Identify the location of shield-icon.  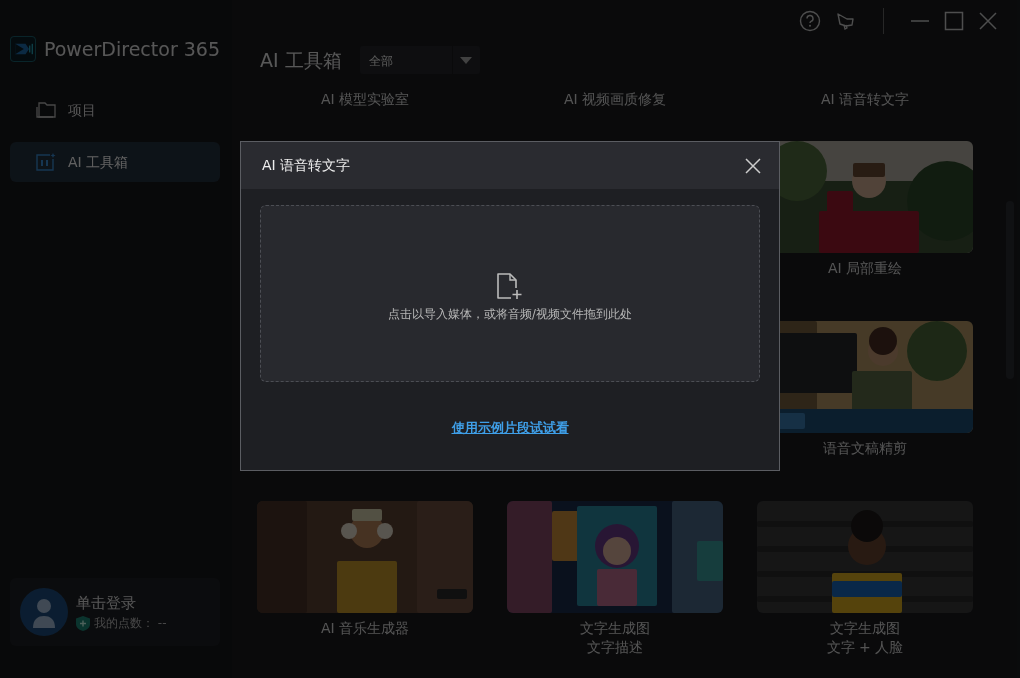
(83, 623).